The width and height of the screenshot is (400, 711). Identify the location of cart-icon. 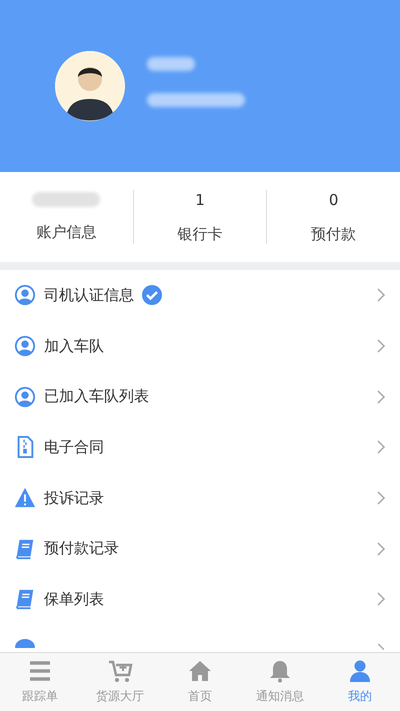
(120, 671).